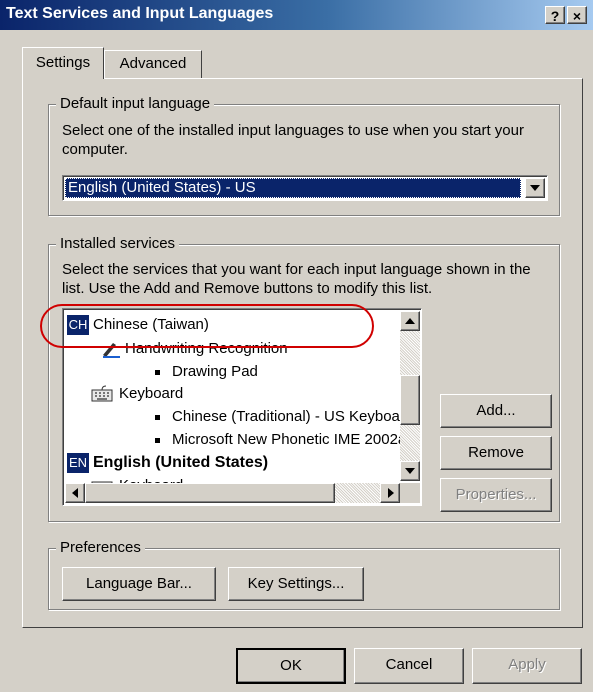  Describe the element at coordinates (100, 547) in the screenshot. I see `preferences-legend: Preferences` at that location.